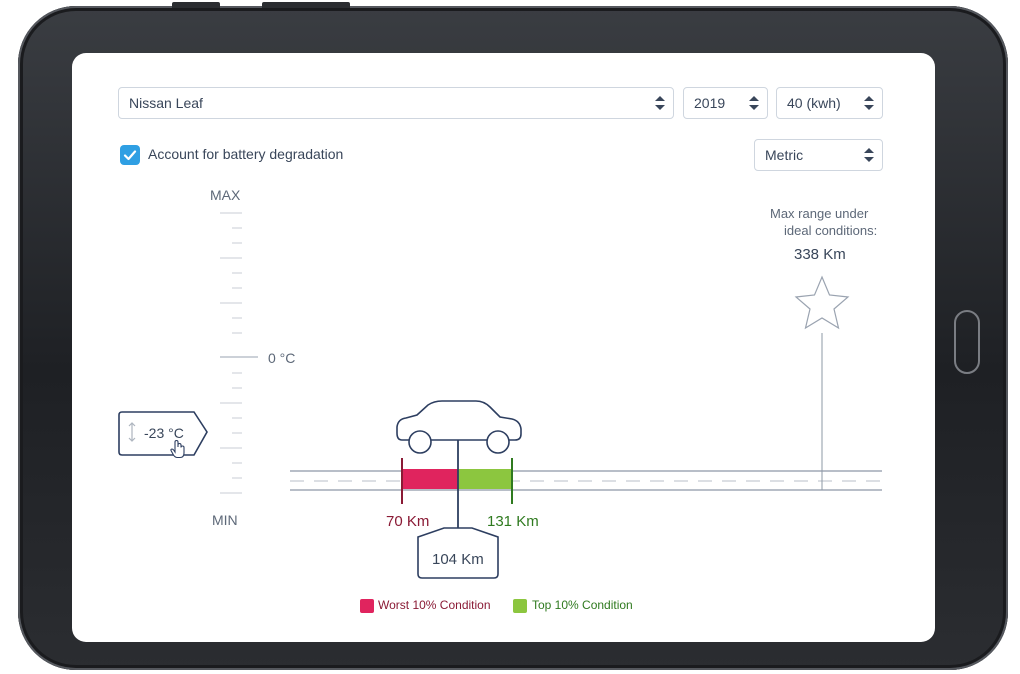 This screenshot has width=1020, height=674. I want to click on star-icon, so click(822, 302).